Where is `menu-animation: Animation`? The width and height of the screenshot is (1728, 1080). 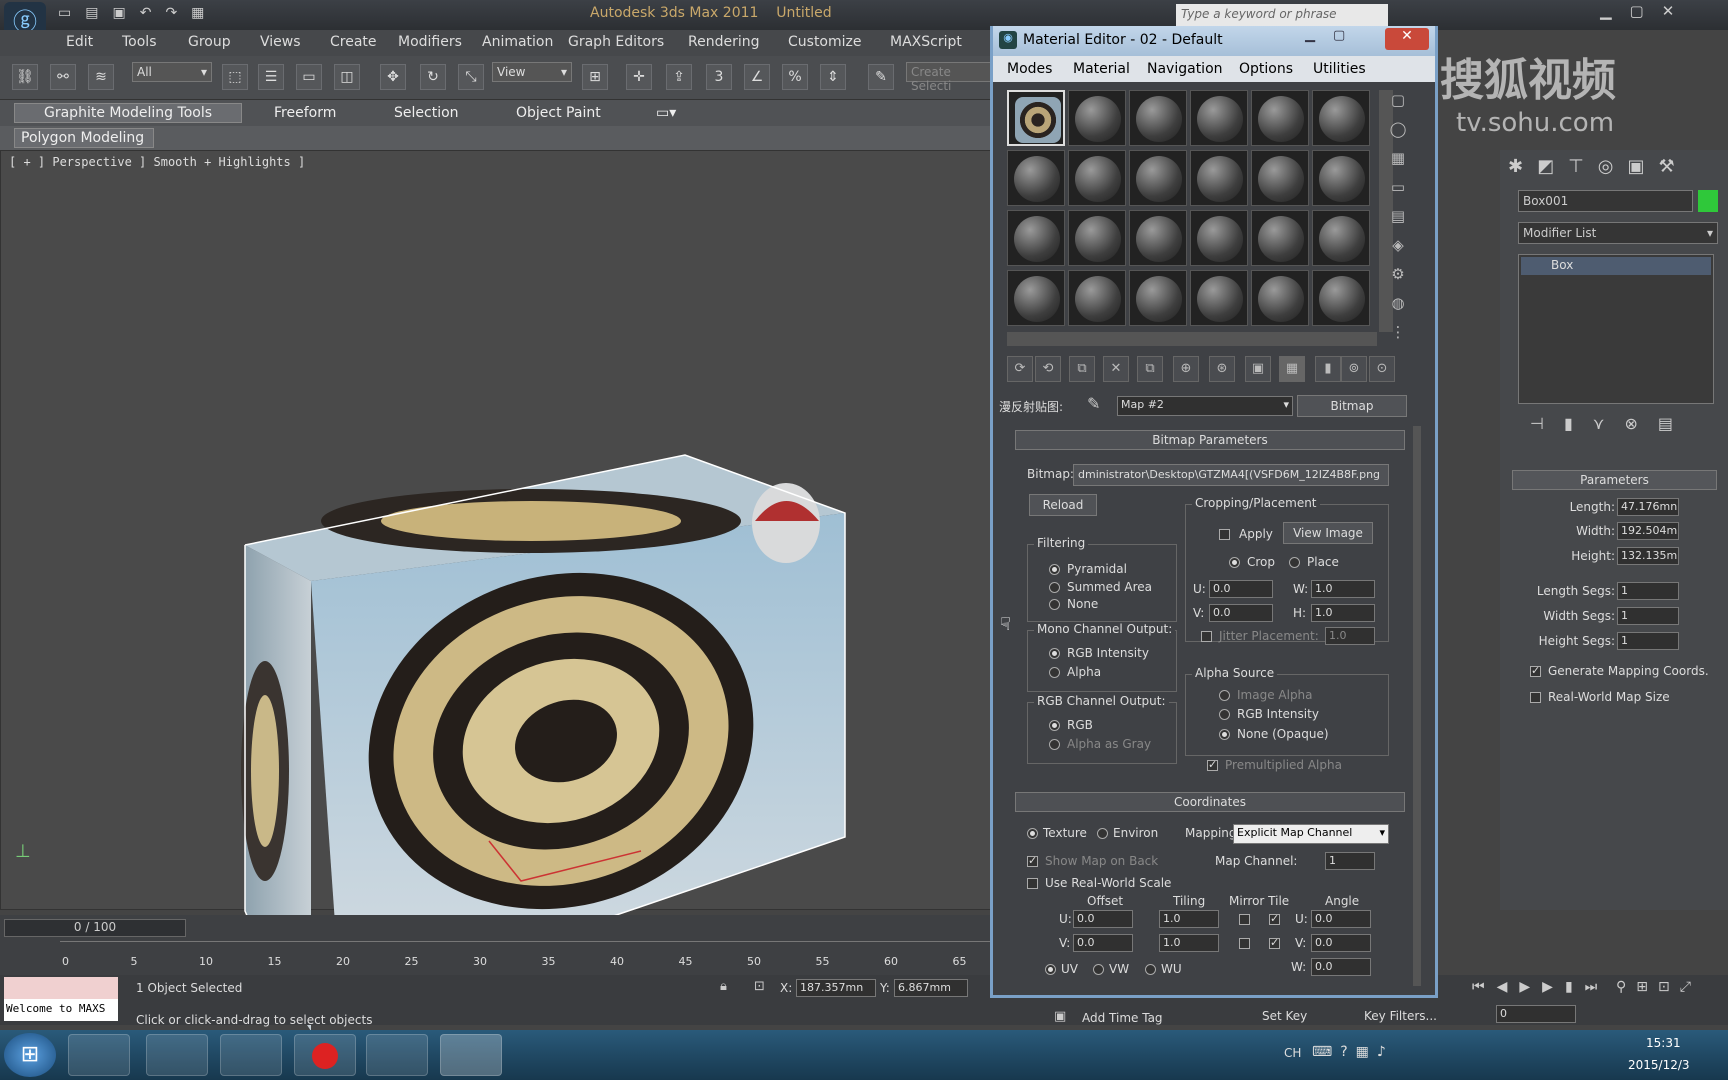
menu-animation: Animation is located at coordinates (517, 42).